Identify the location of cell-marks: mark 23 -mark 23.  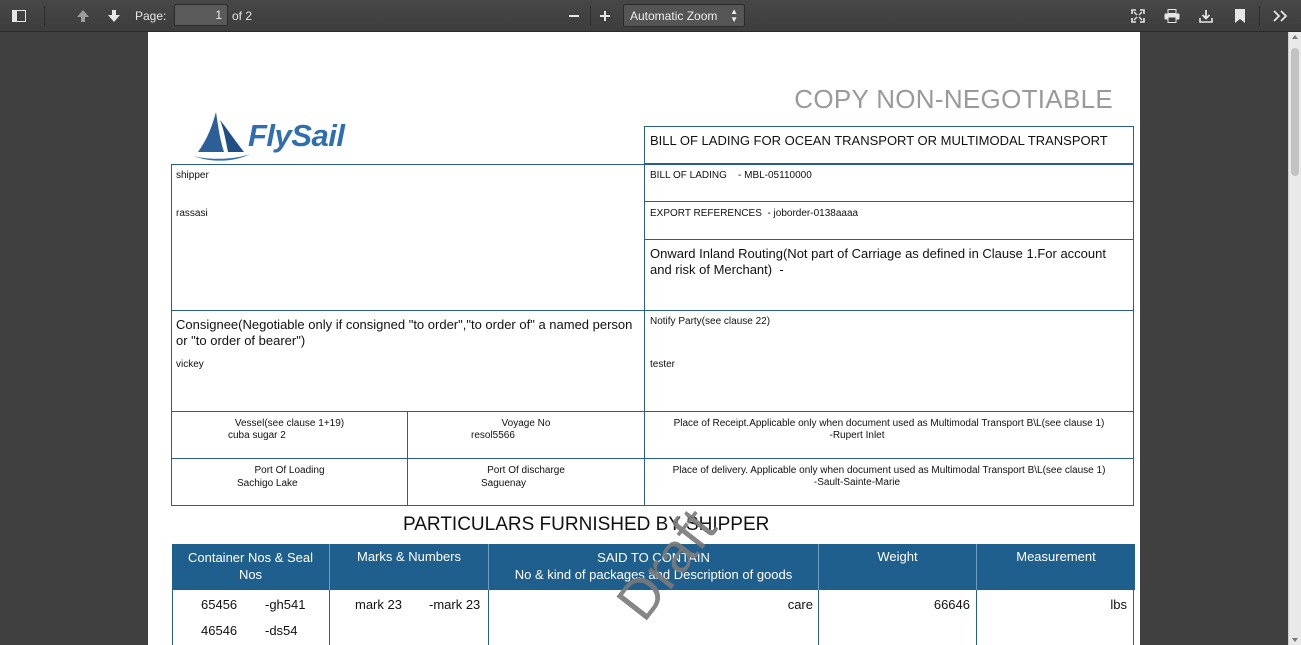
(409, 617).